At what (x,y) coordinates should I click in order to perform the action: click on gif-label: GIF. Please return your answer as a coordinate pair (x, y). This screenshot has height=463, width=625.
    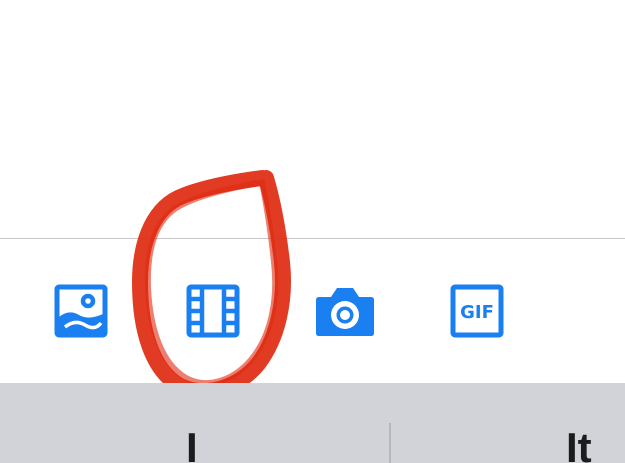
    Looking at the image, I should click on (477, 312).